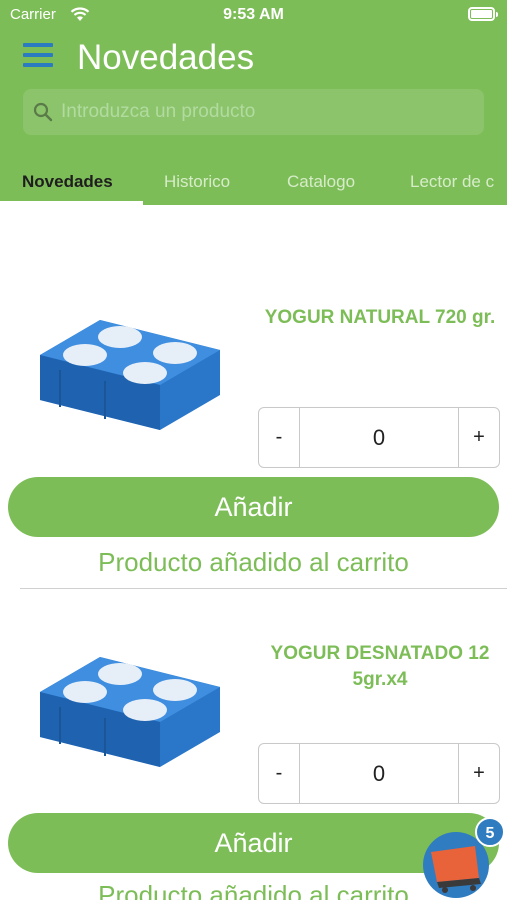 This screenshot has height=900, width=507. What do you see at coordinates (266, 112) in the screenshot?
I see `search-input` at bounding box center [266, 112].